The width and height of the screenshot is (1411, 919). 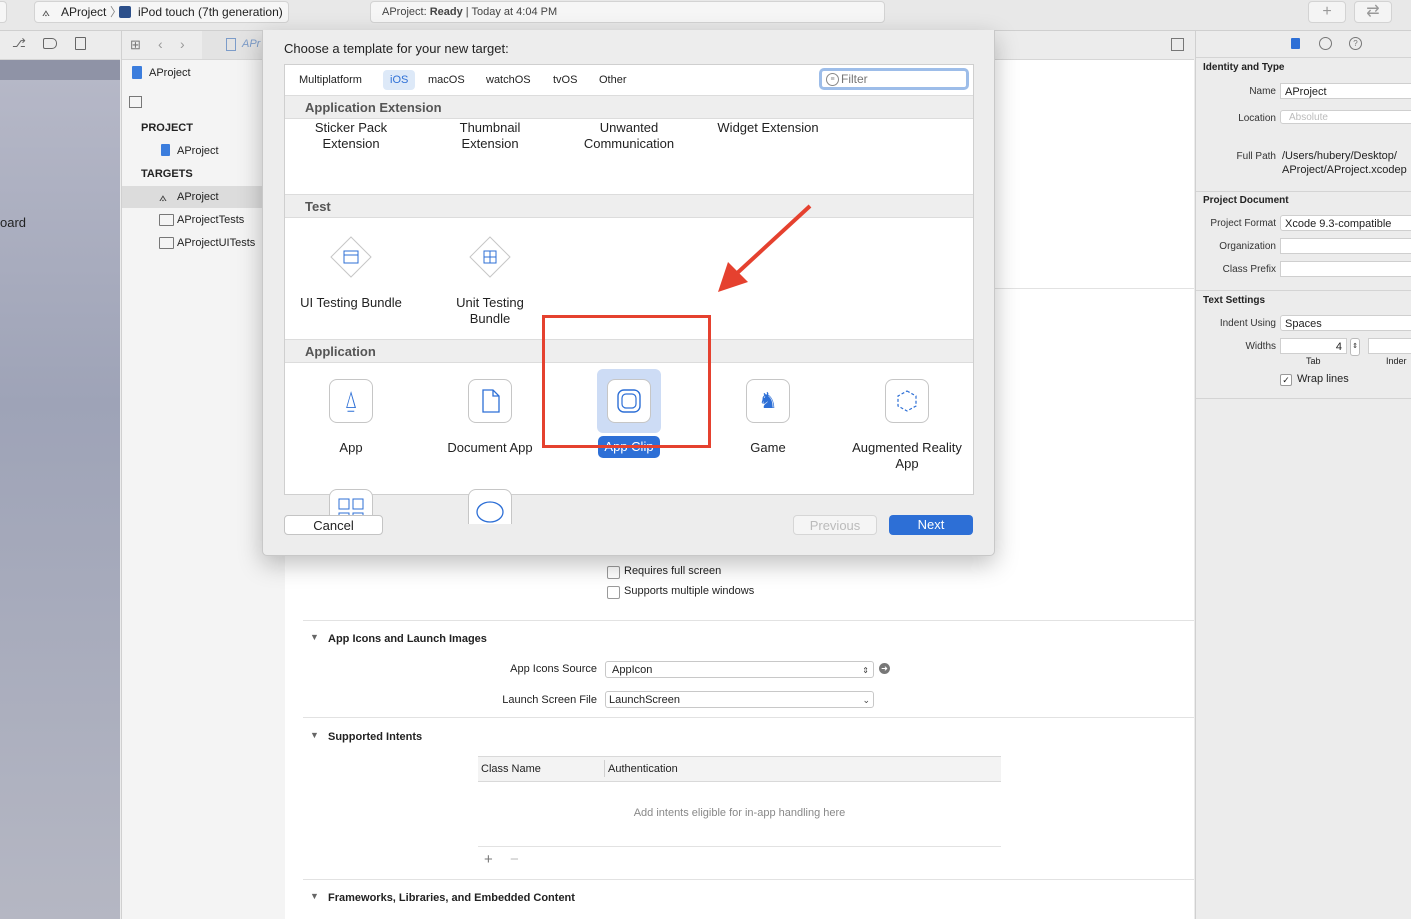 I want to click on class-prefix-label: Class Prefix, so click(x=1249, y=269).